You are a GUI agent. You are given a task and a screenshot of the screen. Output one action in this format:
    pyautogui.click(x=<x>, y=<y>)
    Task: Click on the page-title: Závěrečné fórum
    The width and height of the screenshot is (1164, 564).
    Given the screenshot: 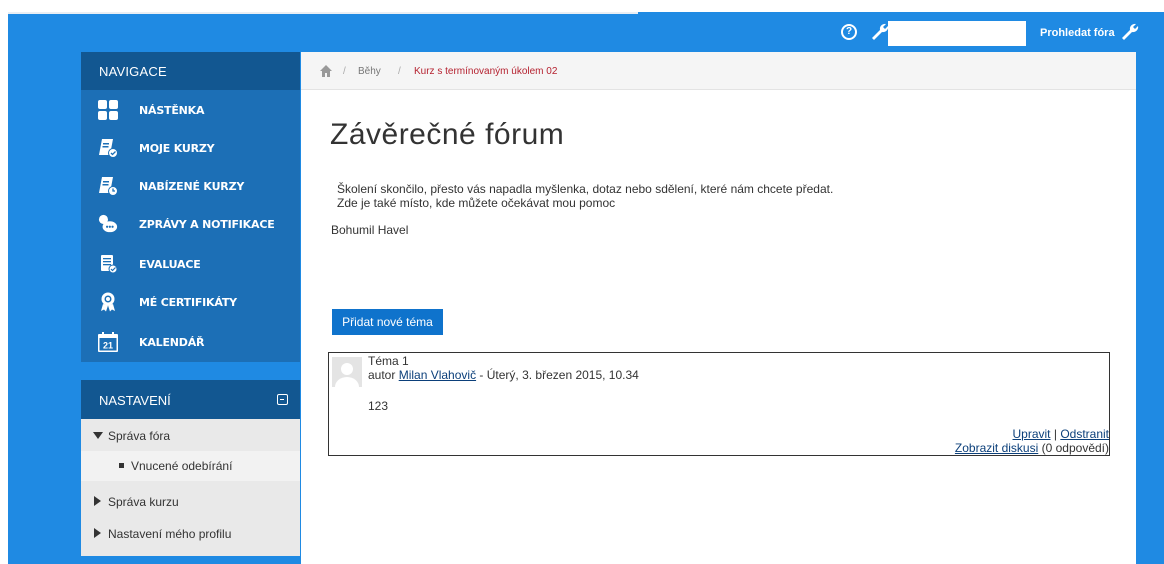 What is the action you would take?
    pyautogui.click(x=447, y=134)
    